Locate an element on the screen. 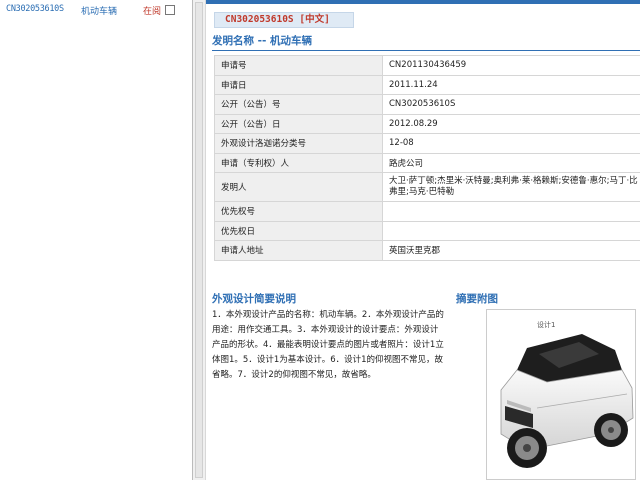 The height and width of the screenshot is (480, 640). table-row: 申请人地址 英国沃里克郡 is located at coordinates (427, 250).